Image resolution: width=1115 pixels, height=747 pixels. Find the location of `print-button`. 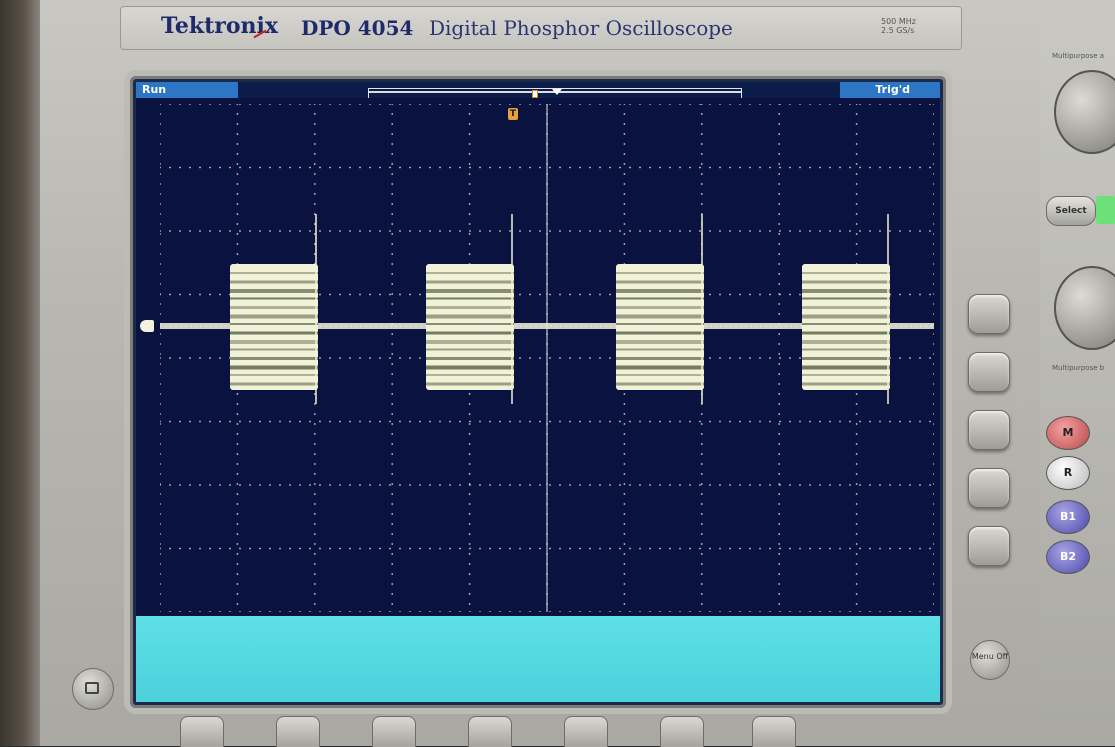

print-button is located at coordinates (93, 689).